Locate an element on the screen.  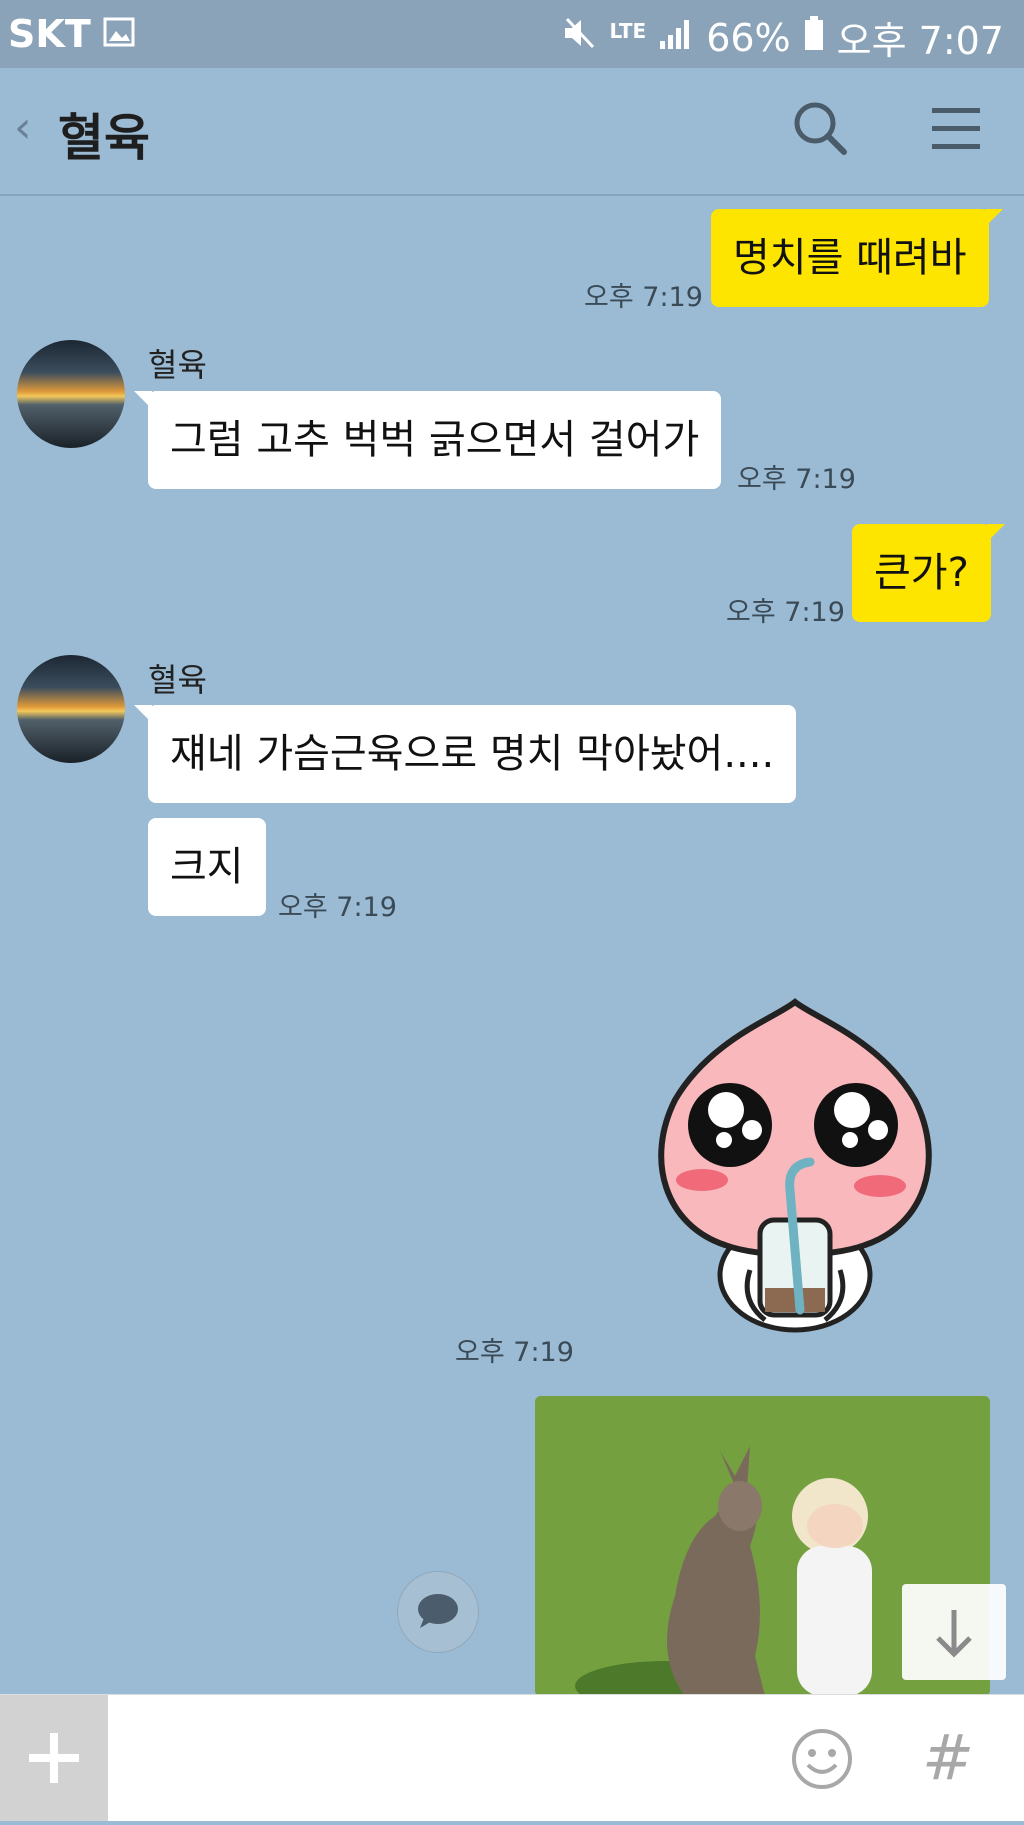
back-button: ‹ is located at coordinates (23, 127).